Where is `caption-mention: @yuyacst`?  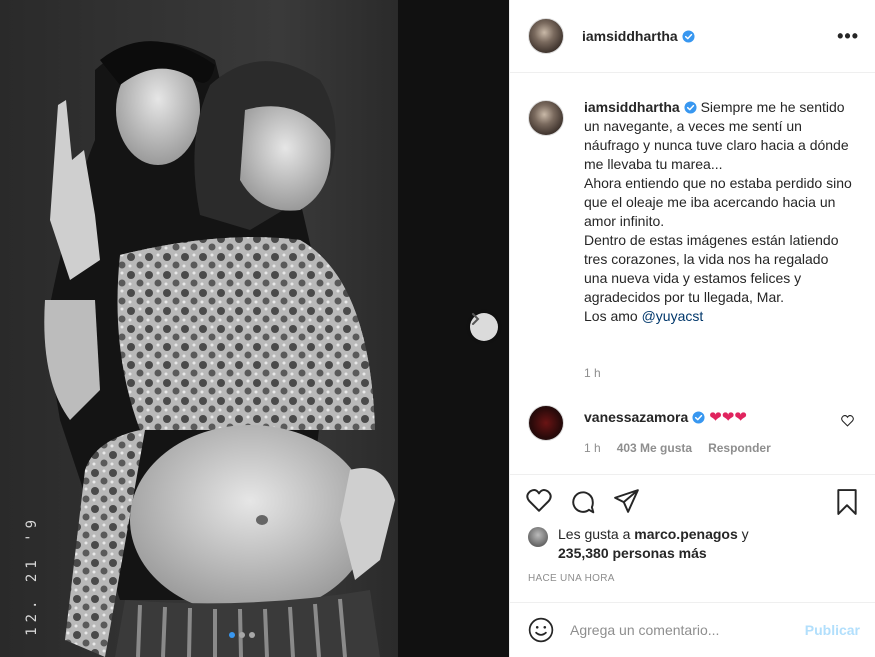 caption-mention: @yuyacst is located at coordinates (673, 316).